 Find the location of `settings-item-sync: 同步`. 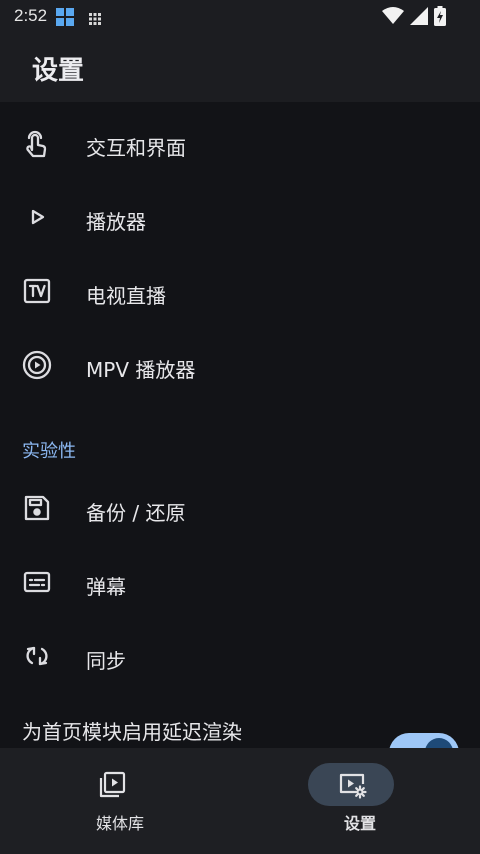

settings-item-sync: 同步 is located at coordinates (240, 655).